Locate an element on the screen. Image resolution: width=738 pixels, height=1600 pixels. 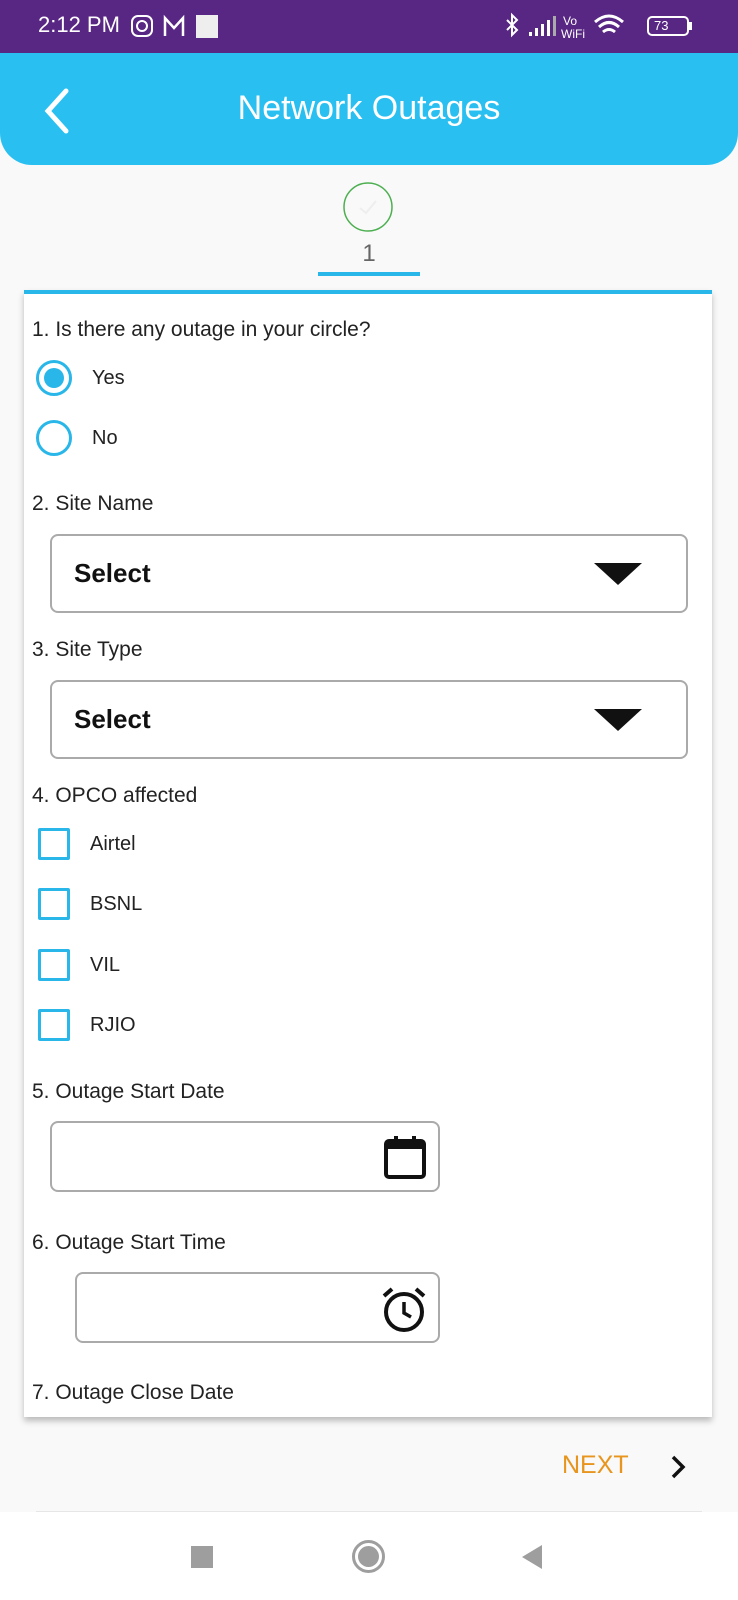
question-start-date: 5. Outage Start Date is located at coordinates (128, 1091).